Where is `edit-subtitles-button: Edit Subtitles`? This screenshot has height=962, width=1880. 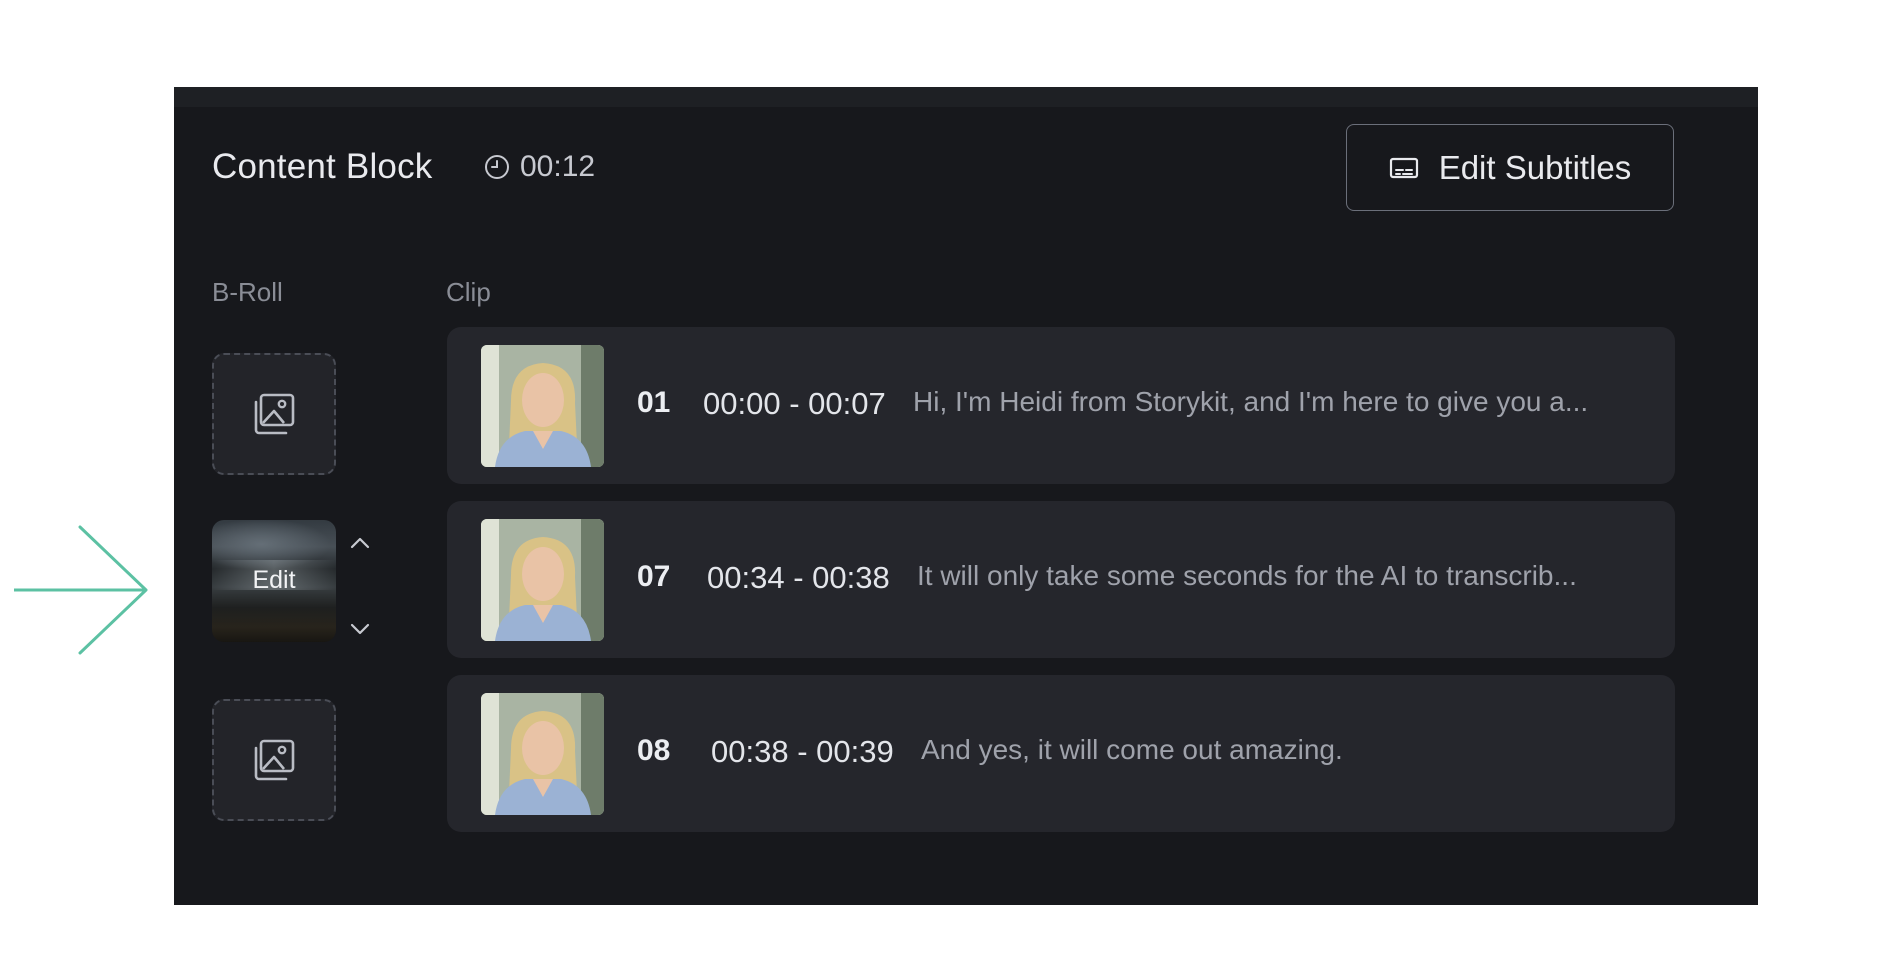
edit-subtitles-button: Edit Subtitles is located at coordinates (1510, 167).